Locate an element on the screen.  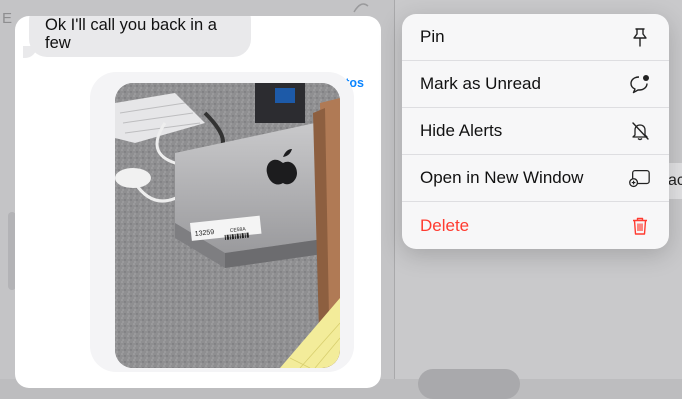
menu-item-hide-alerts: Hide Alerts is located at coordinates (535, 131).